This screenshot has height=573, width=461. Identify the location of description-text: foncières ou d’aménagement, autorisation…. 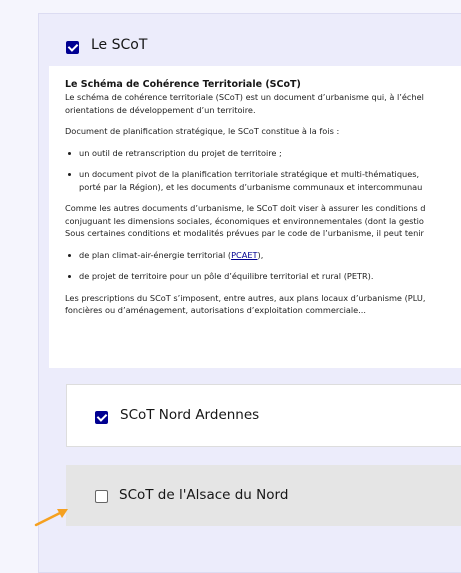
(215, 310).